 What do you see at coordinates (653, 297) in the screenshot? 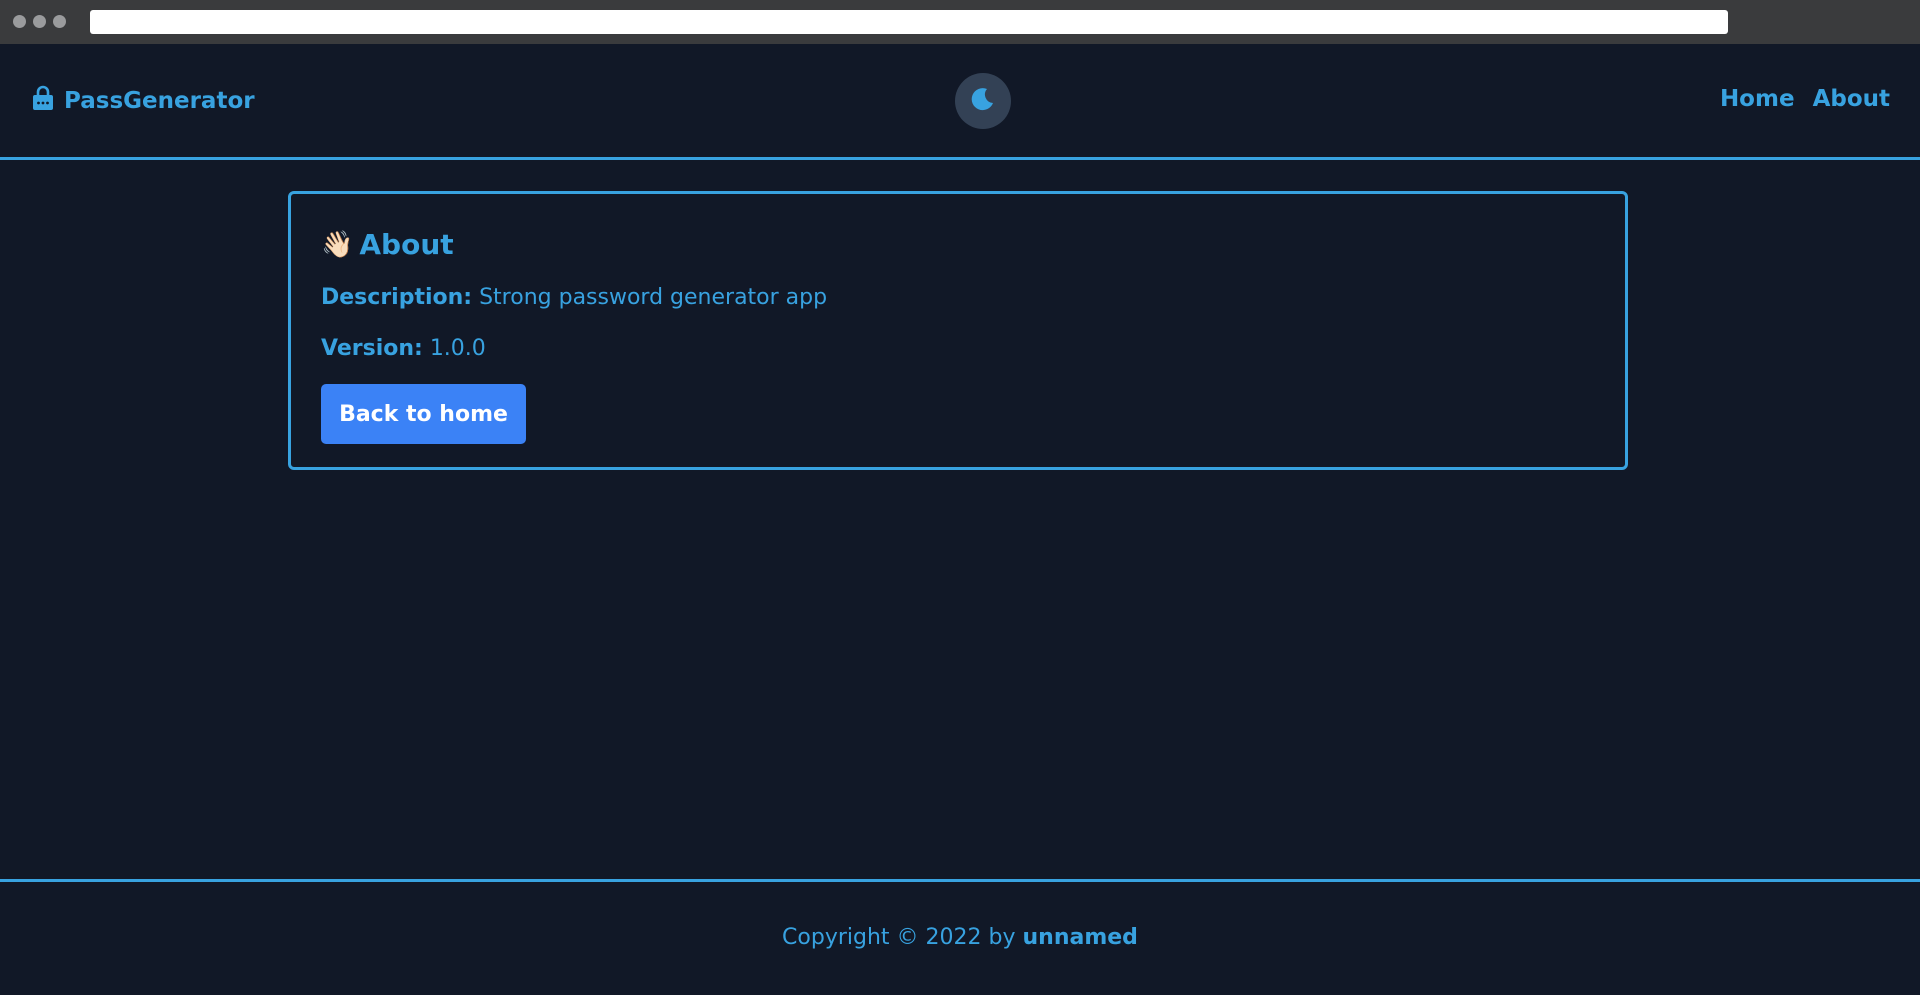
I see `description-value: Strong password generator app` at bounding box center [653, 297].